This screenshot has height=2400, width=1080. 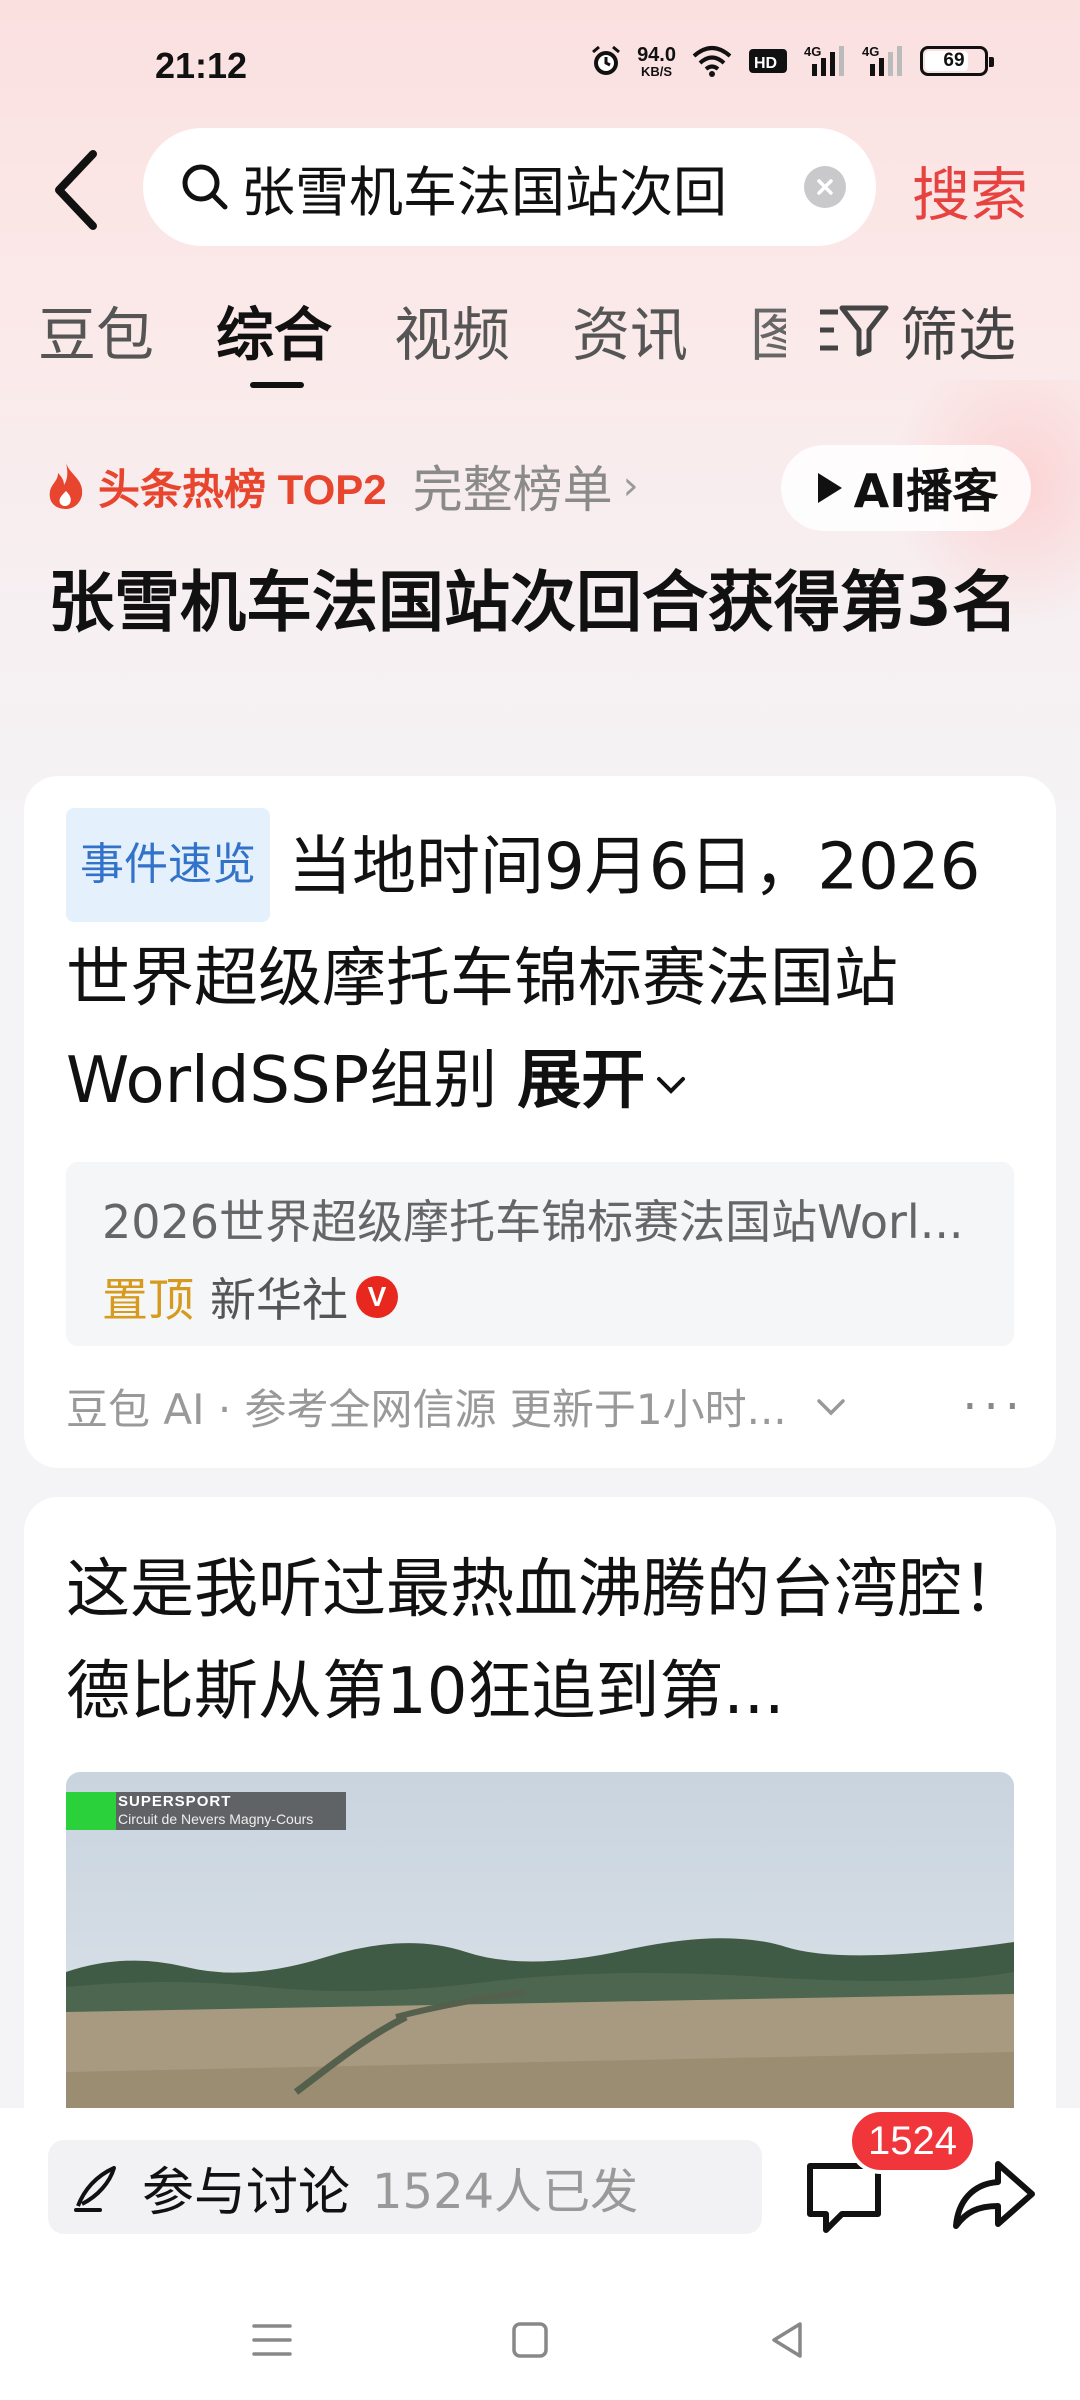 I want to click on status-icons: 94.0 KB/S HD 4G 4G 69, so click(x=791, y=61).